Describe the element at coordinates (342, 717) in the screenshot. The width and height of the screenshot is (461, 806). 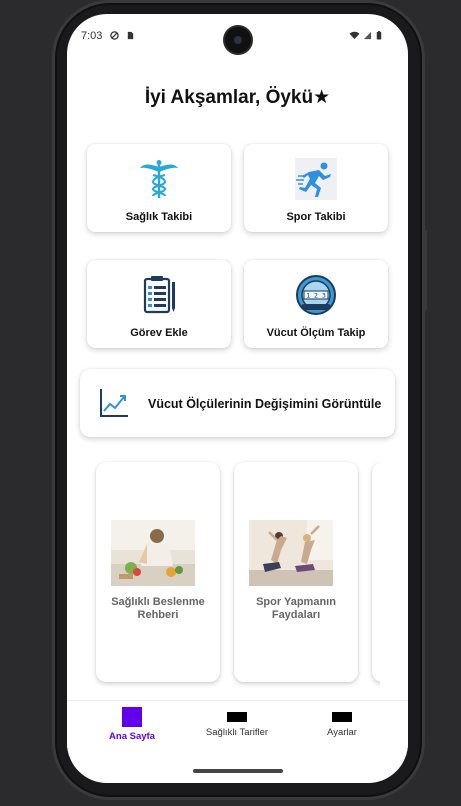
I see `settings-icon` at that location.